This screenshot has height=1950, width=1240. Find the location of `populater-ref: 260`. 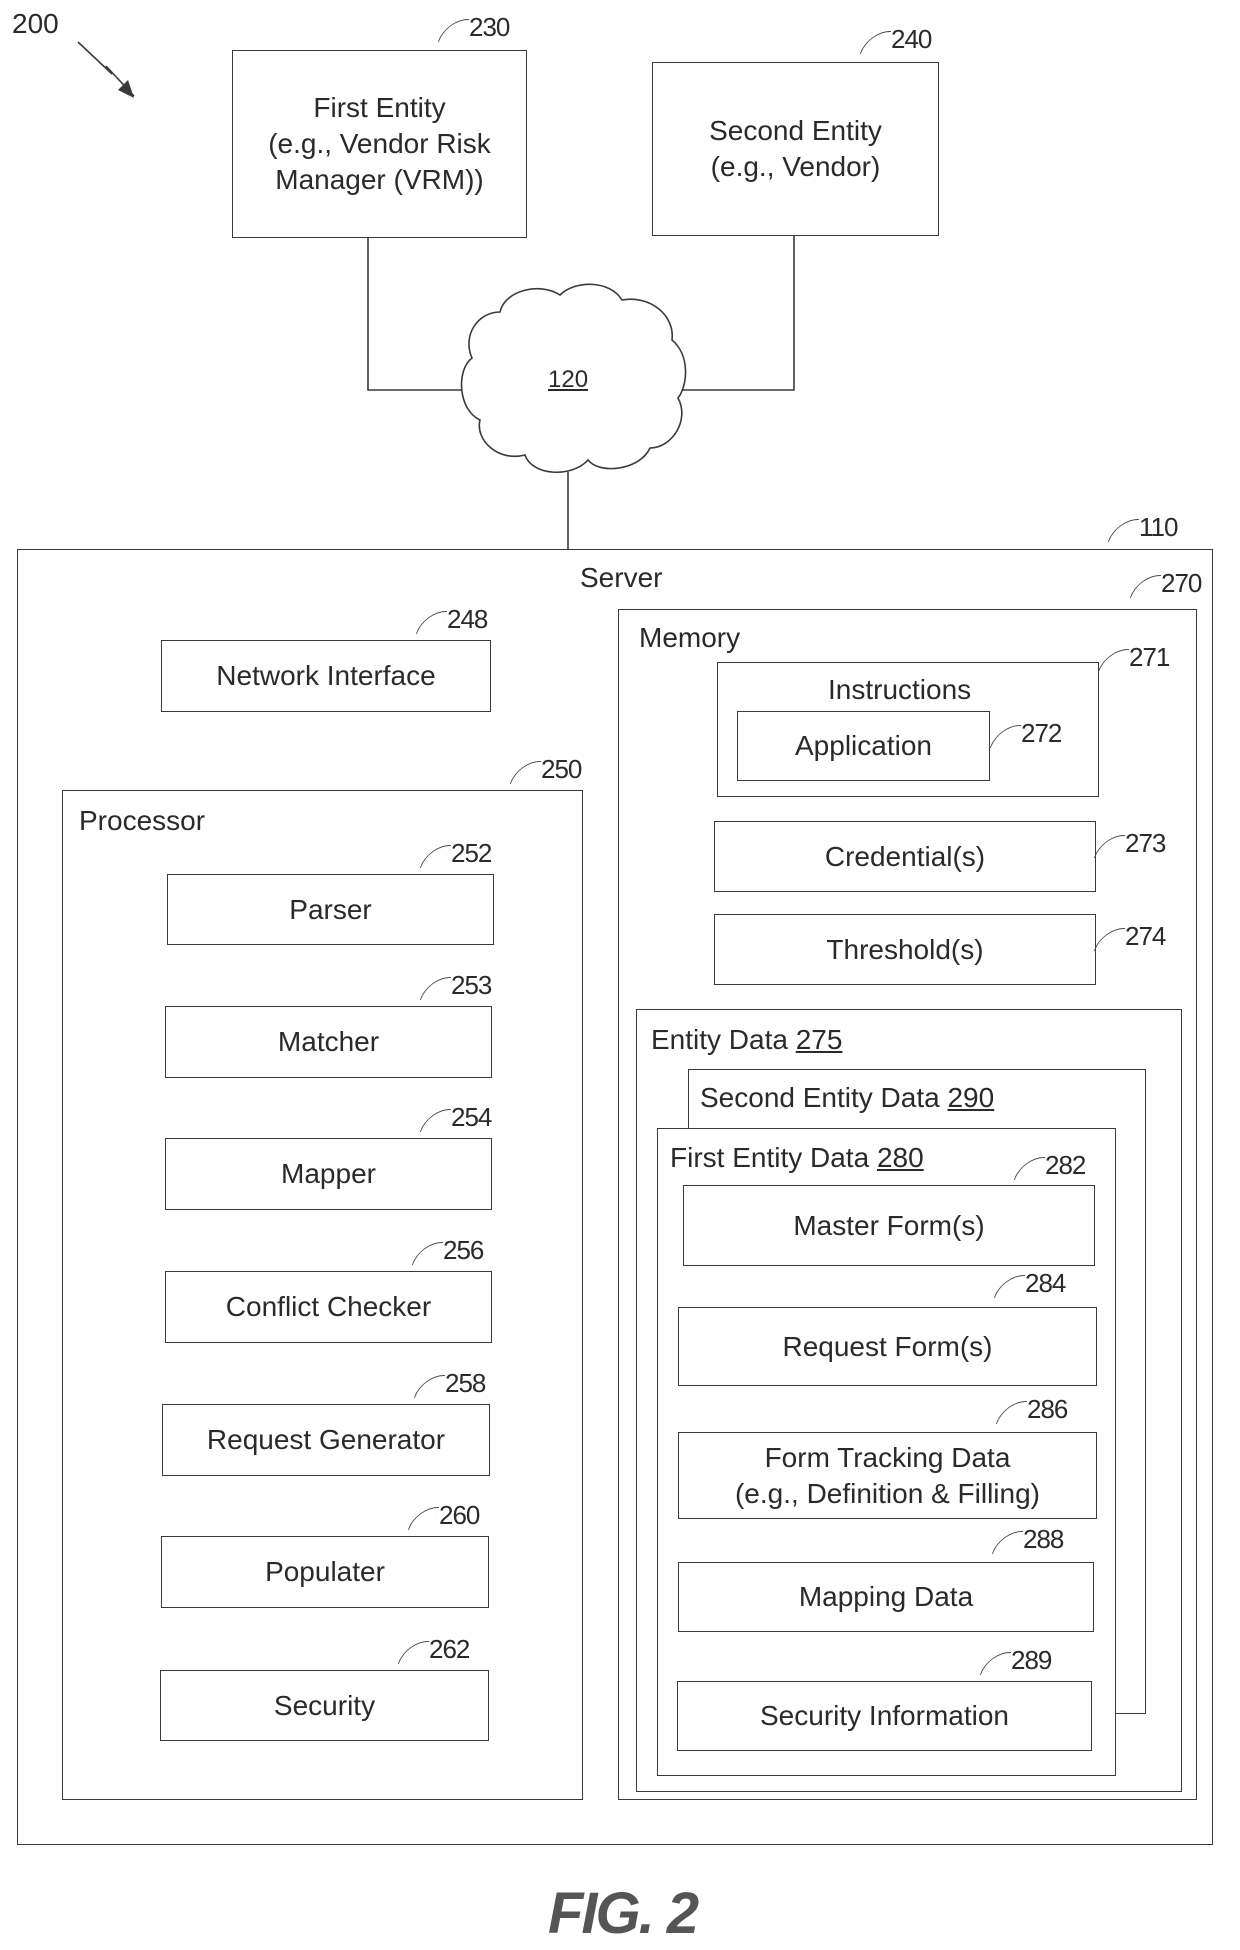

populater-ref: 260 is located at coordinates (446, 1515).